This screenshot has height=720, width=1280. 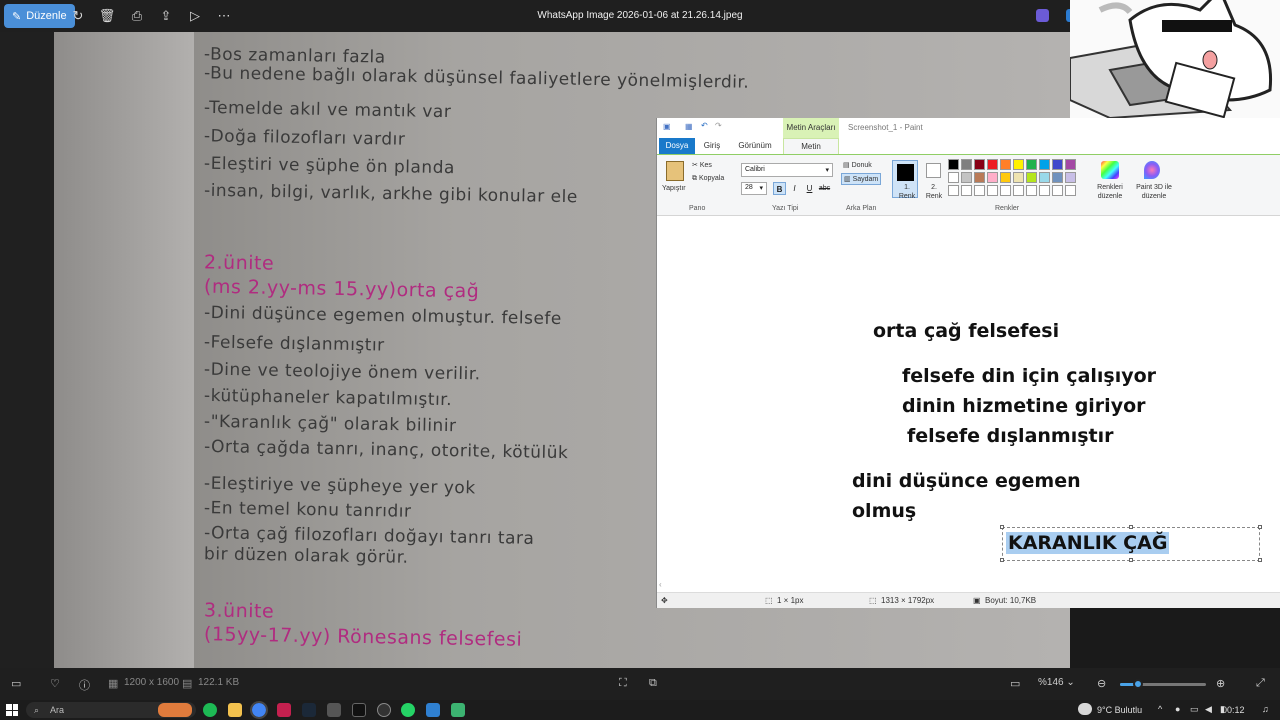 What do you see at coordinates (675, 171) in the screenshot?
I see `paste-icon` at bounding box center [675, 171].